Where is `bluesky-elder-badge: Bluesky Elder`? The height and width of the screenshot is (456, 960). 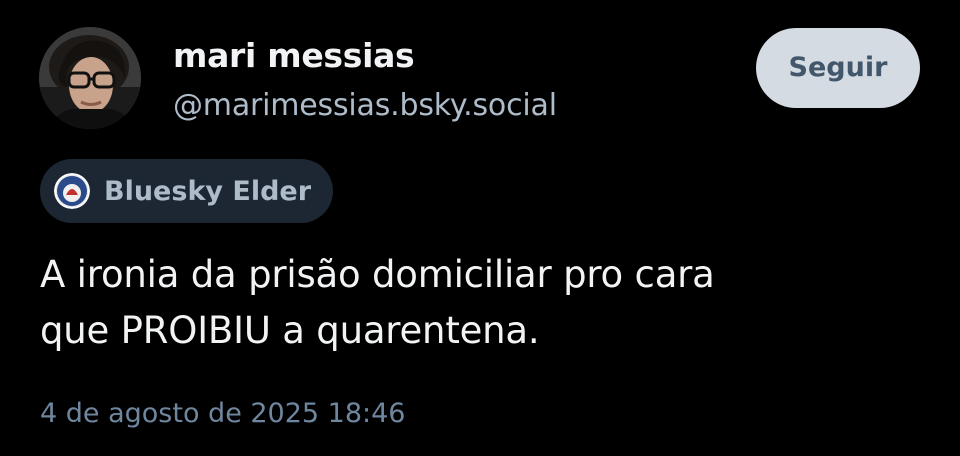 bluesky-elder-badge: Bluesky Elder is located at coordinates (187, 191).